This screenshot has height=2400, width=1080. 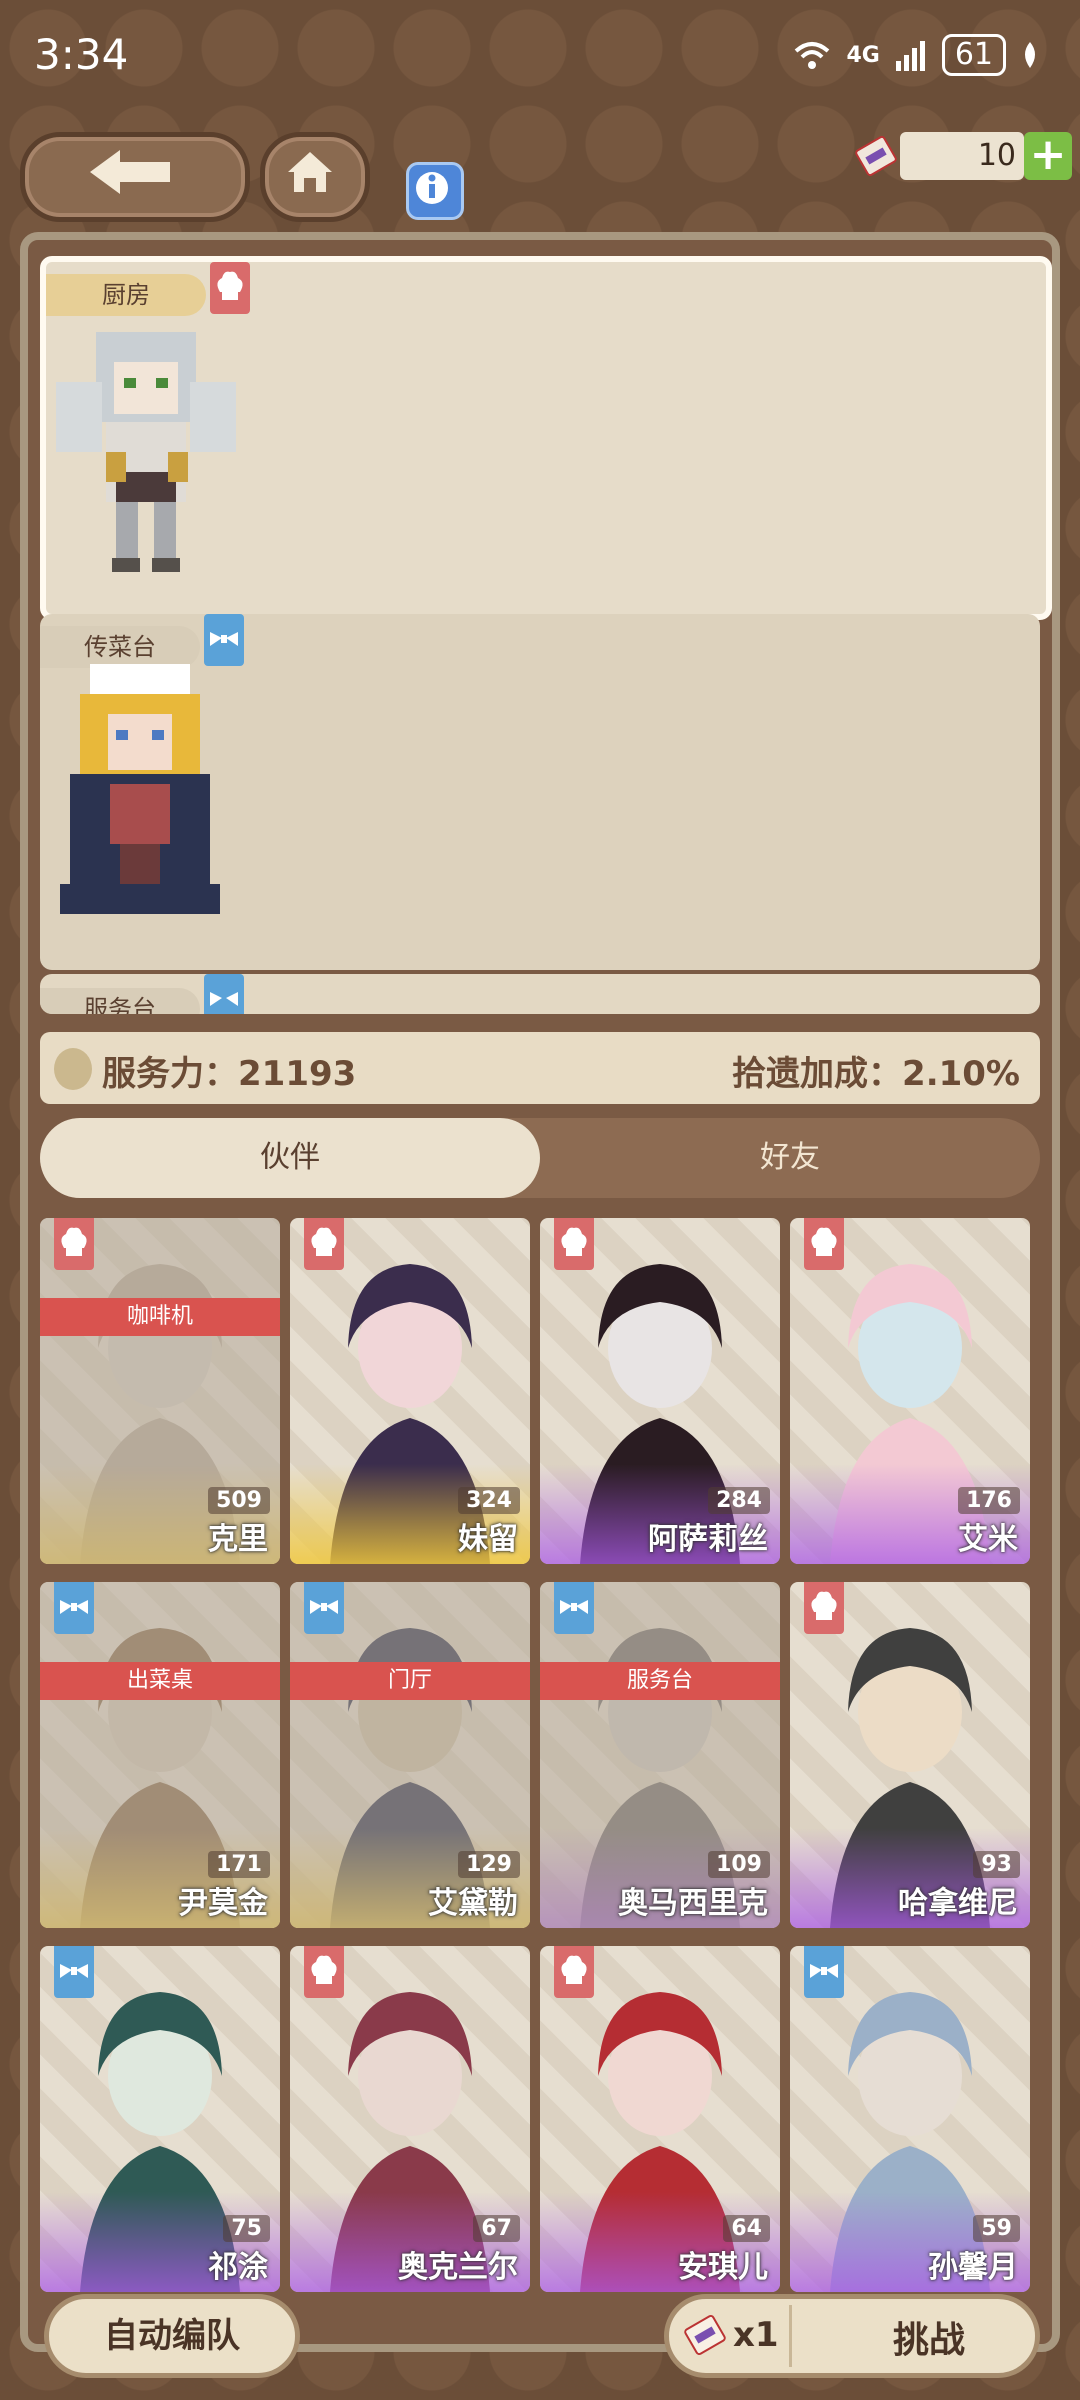 What do you see at coordinates (790, 2336) in the screenshot?
I see `divider` at bounding box center [790, 2336].